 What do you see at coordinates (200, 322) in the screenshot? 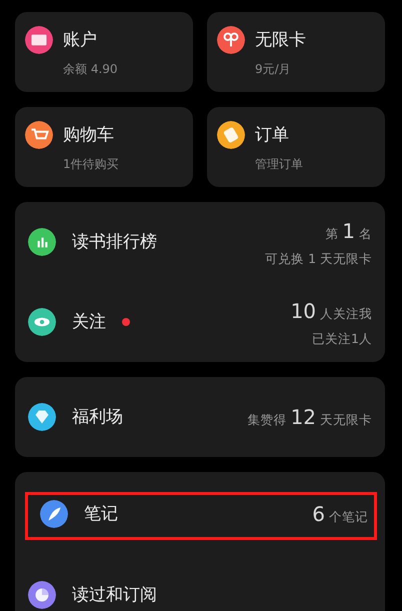
I see `menu-row: 关注 10 人关注我 已关注1人` at bounding box center [200, 322].